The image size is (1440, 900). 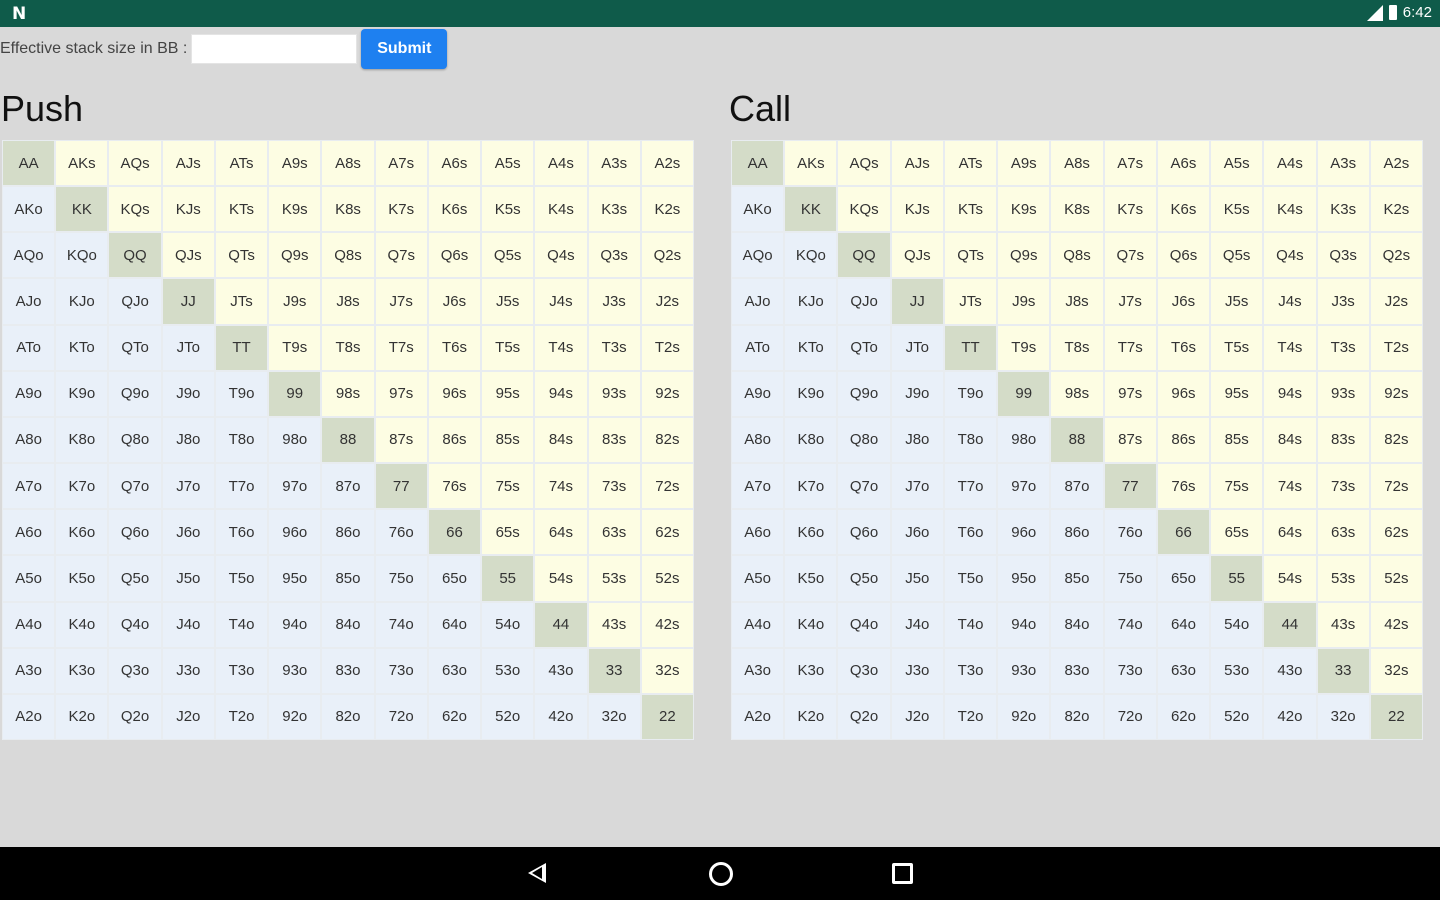 What do you see at coordinates (1290, 532) in the screenshot?
I see `call-hand-cell: 64s` at bounding box center [1290, 532].